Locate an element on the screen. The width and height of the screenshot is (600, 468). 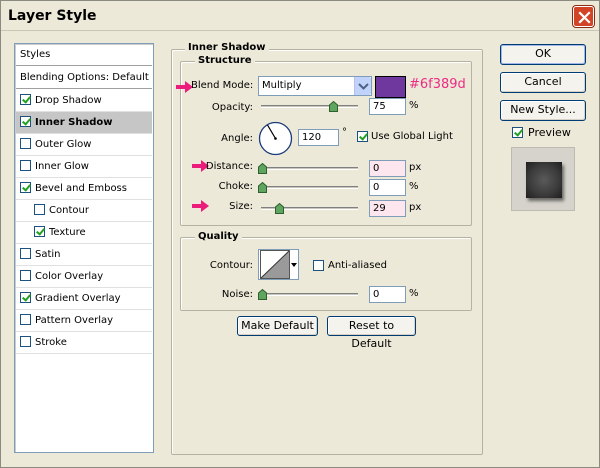
ok-button: OK is located at coordinates (543, 54).